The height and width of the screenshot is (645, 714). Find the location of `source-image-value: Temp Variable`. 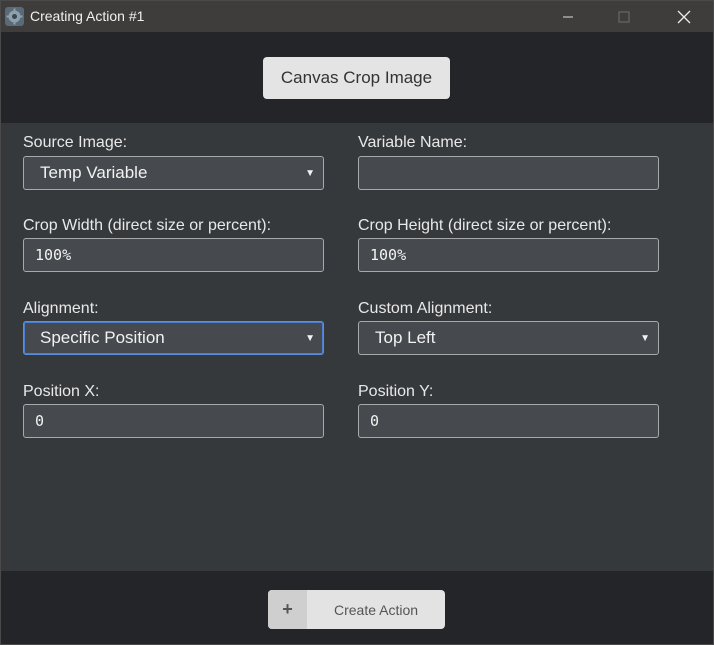

source-image-value: Temp Variable is located at coordinates (94, 172).